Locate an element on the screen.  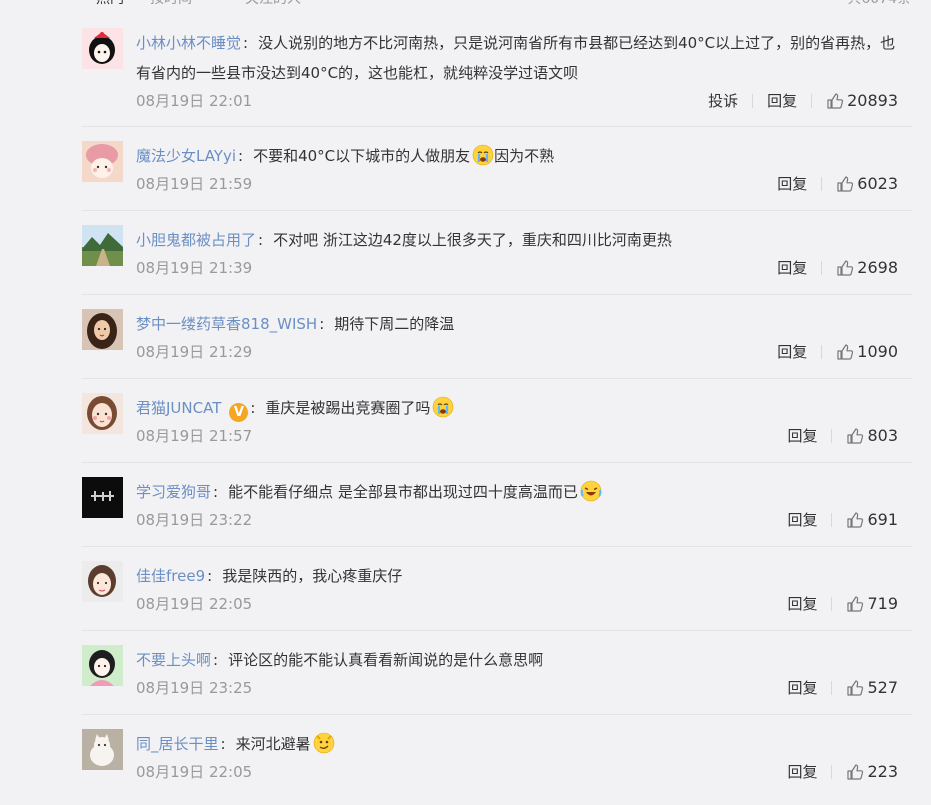
report-button: 投诉 is located at coordinates (723, 100).